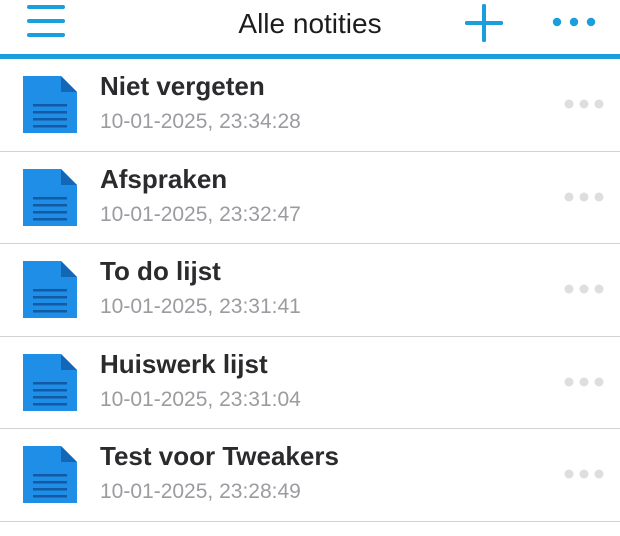  Describe the element at coordinates (219, 456) in the screenshot. I see `note-title: Test voor Tweakers` at that location.